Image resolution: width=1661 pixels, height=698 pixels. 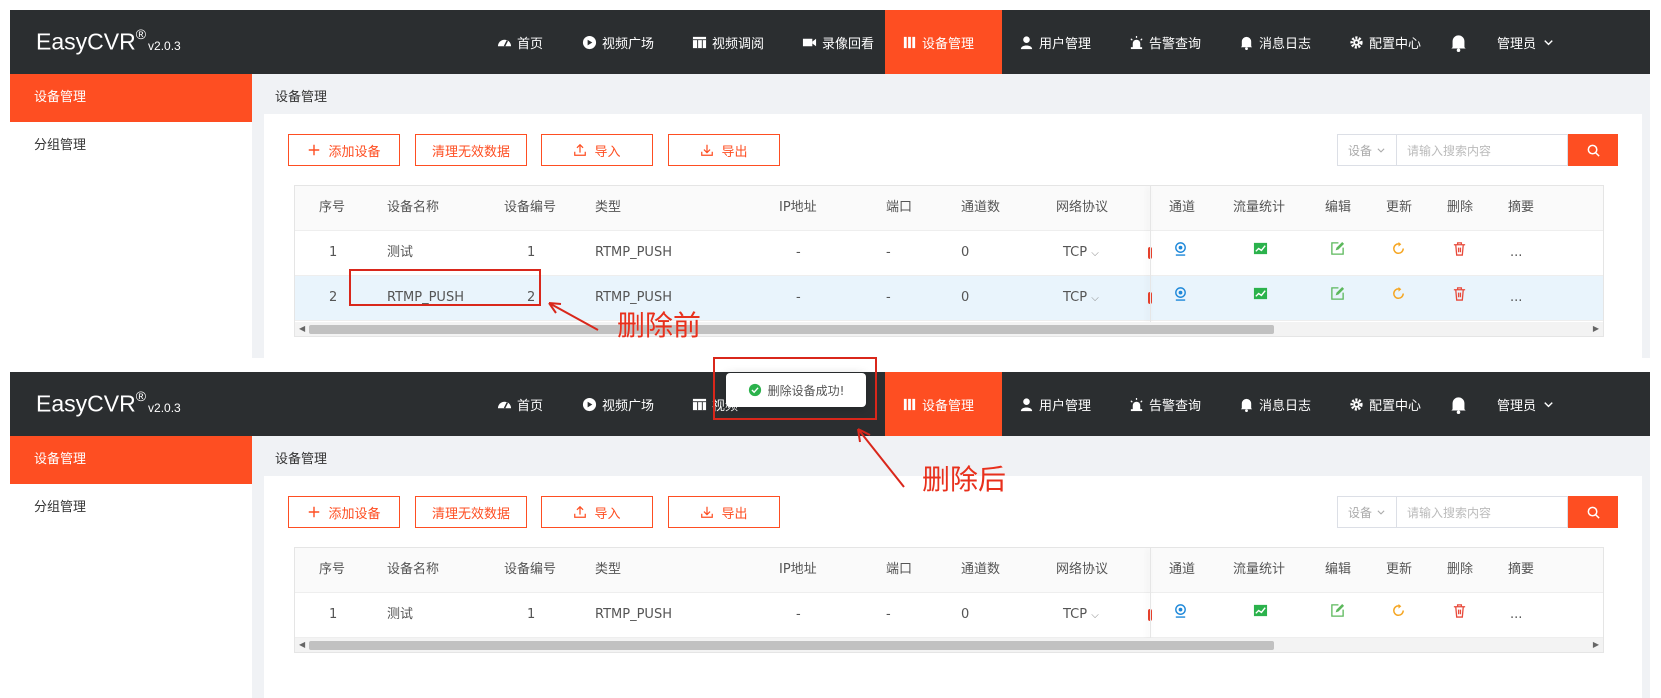 I want to click on cell-ip: -, so click(x=798, y=614).